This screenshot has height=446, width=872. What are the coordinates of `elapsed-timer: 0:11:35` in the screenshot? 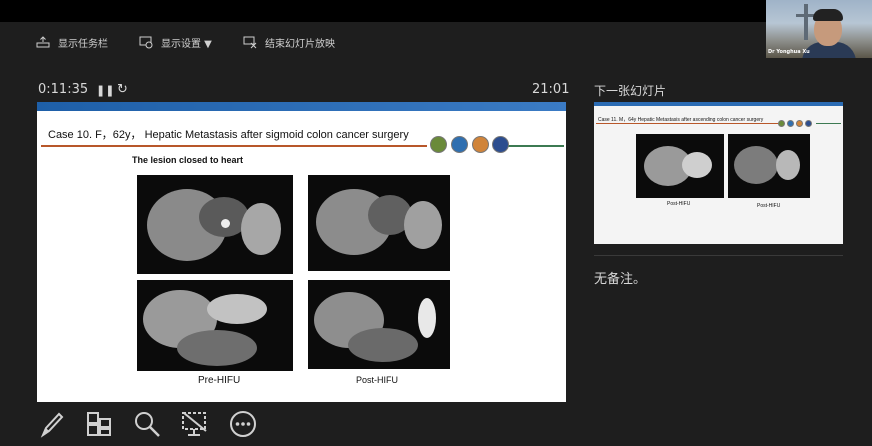 It's located at (63, 89).